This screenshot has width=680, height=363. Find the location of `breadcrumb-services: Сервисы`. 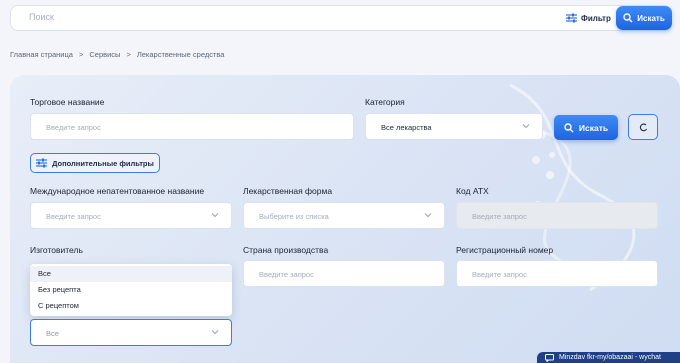

breadcrumb-services: Сервисы is located at coordinates (104, 54).